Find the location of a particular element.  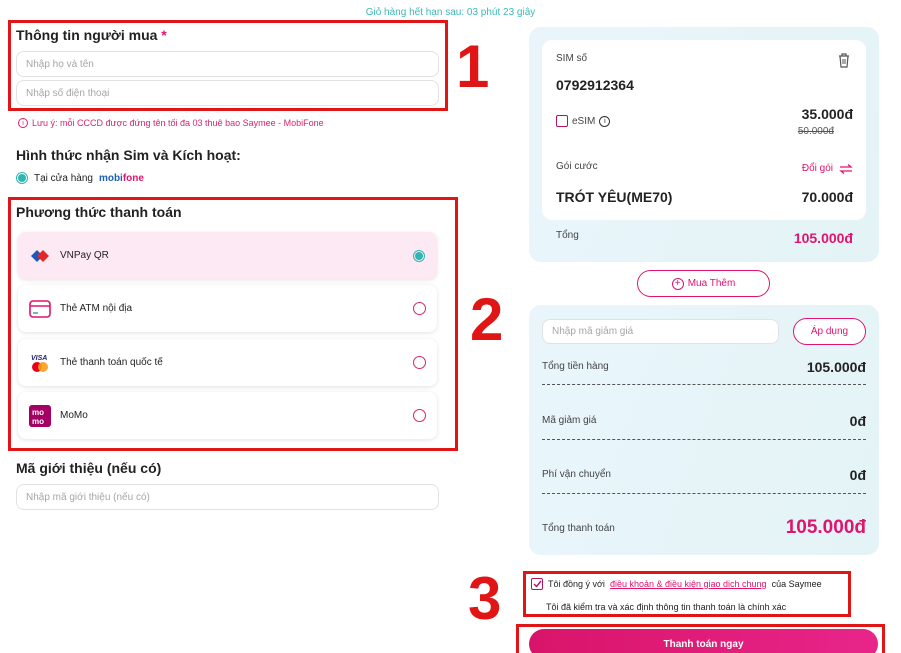

terms-prefix: Tôi đồng ý với is located at coordinates (576, 584).